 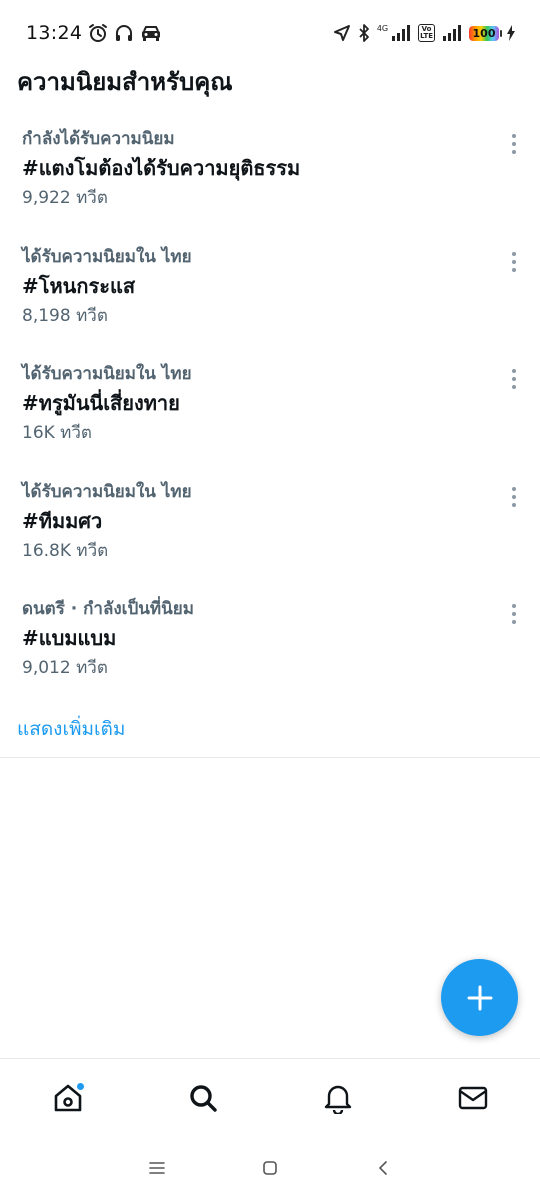 I want to click on volte-line2: LTE, so click(x=426, y=36).